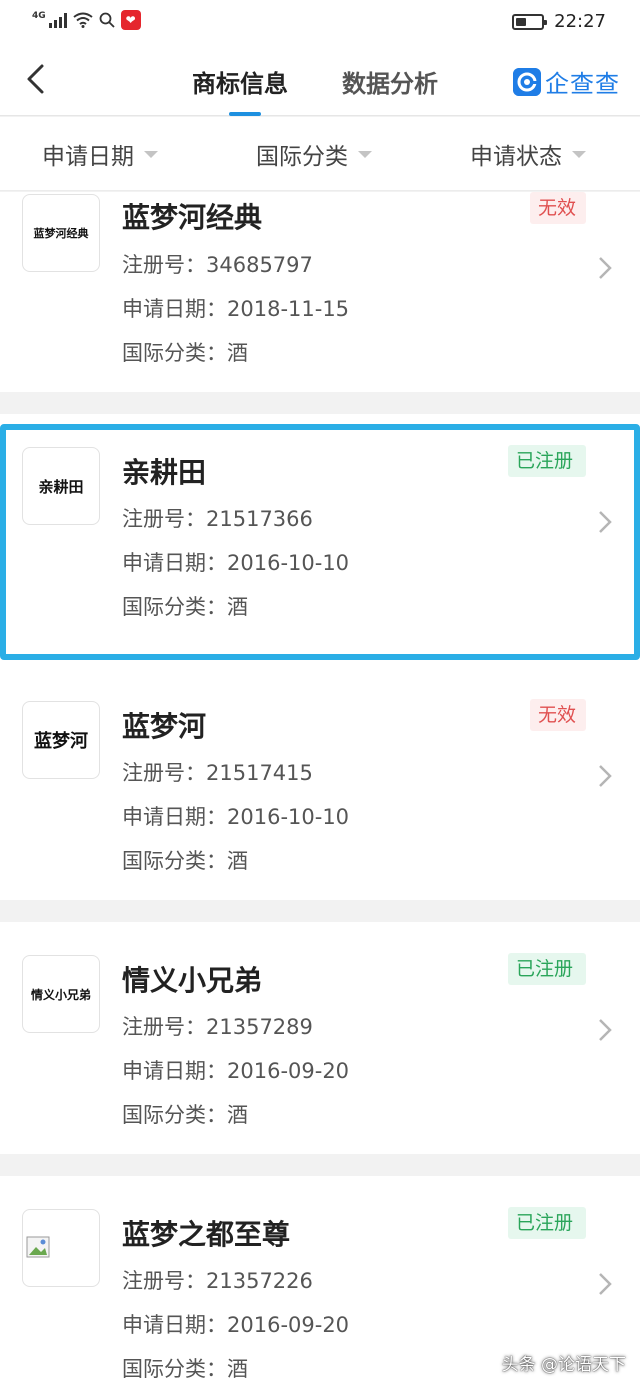  What do you see at coordinates (217, 265) in the screenshot?
I see `registration-number: 注册号：34685797` at bounding box center [217, 265].